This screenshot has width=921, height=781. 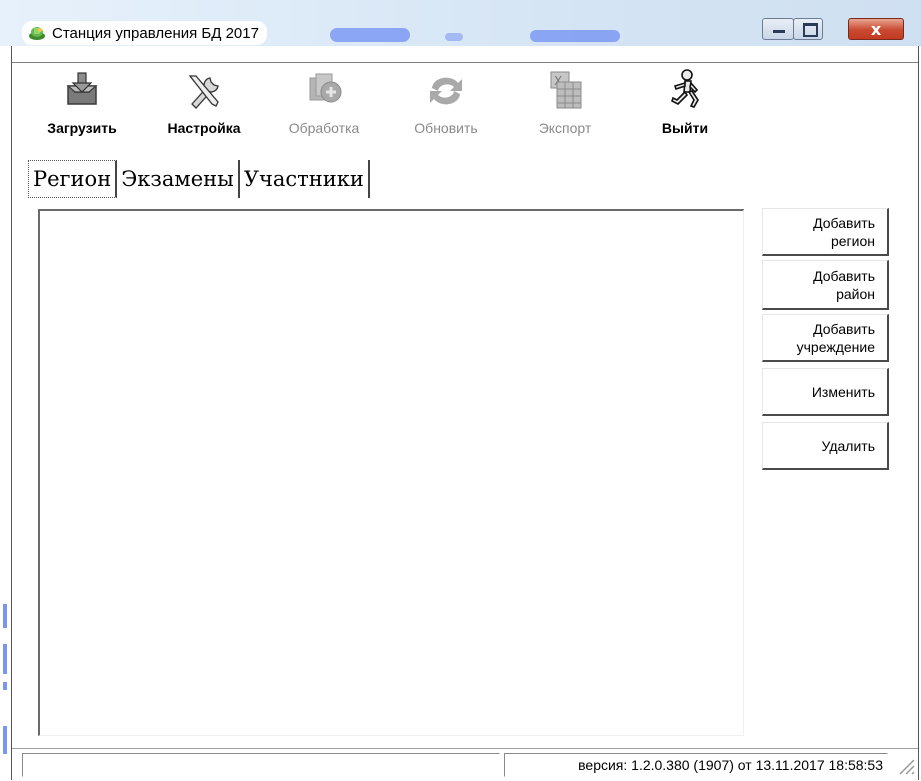 I want to click on maximize-button, so click(x=808, y=29).